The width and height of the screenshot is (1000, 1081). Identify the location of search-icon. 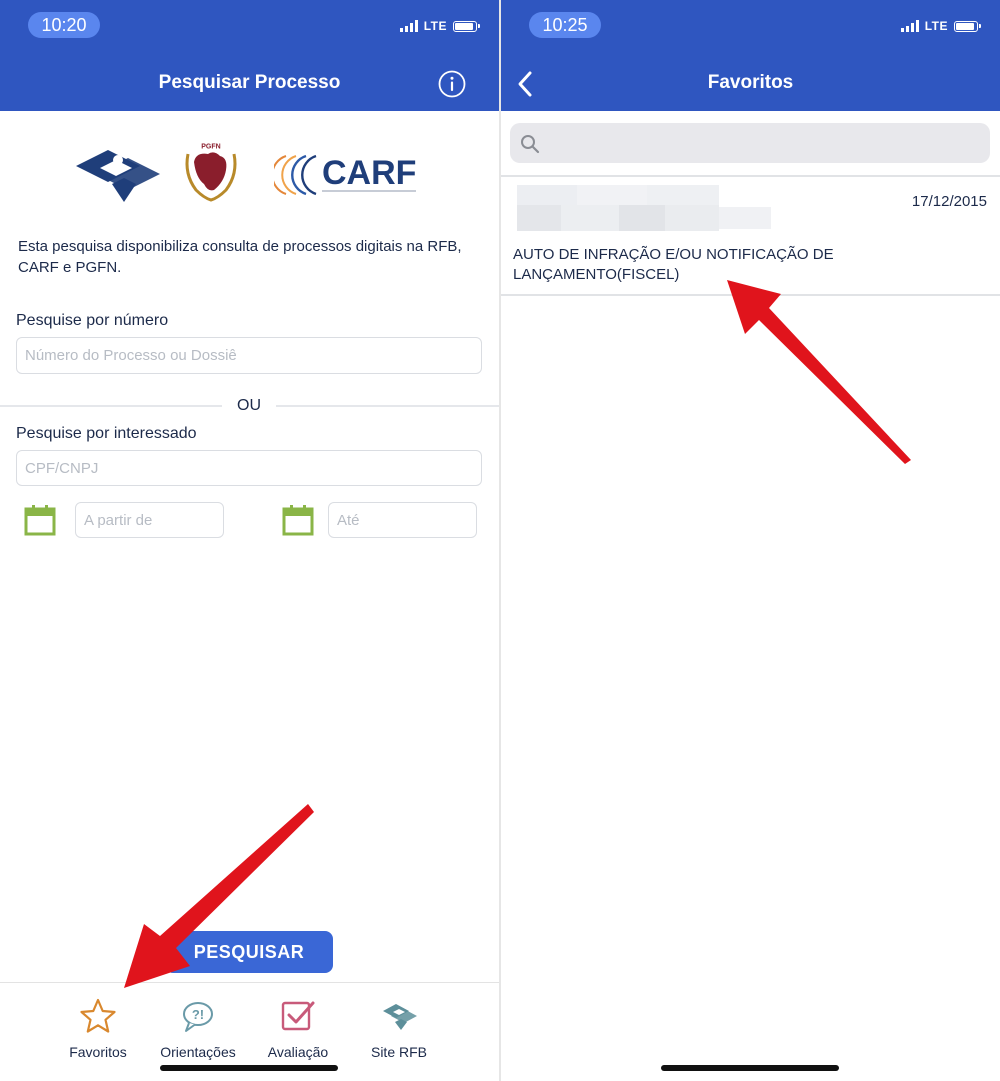
(530, 144).